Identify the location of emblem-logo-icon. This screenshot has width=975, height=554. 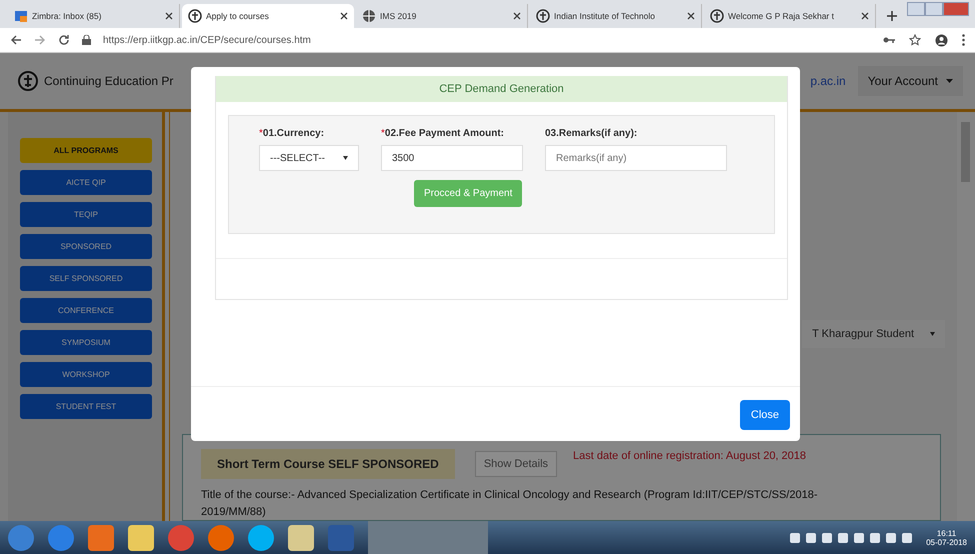
(28, 81).